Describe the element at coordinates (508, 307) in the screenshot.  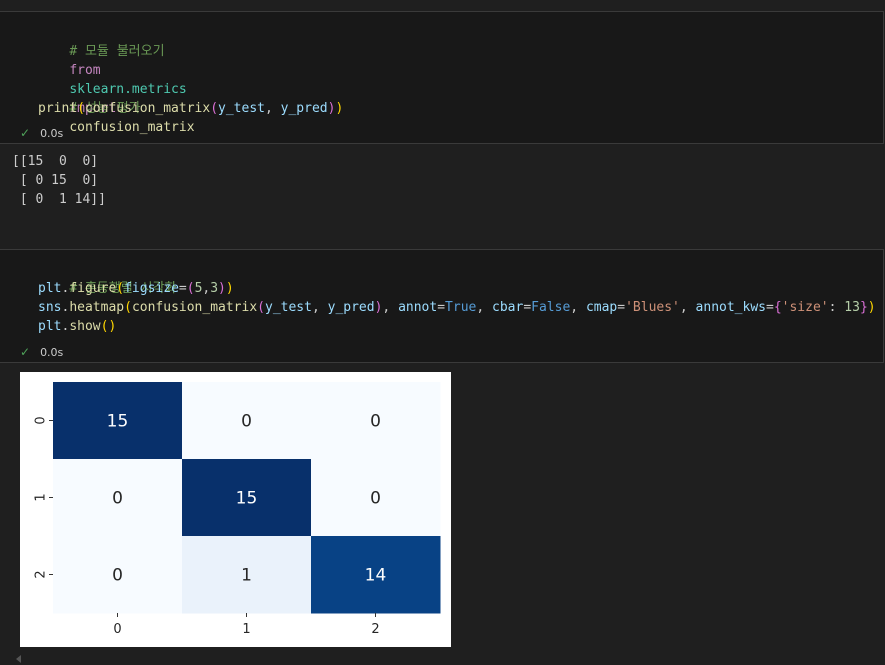
I see `kwarg-cbar: cbar` at that location.